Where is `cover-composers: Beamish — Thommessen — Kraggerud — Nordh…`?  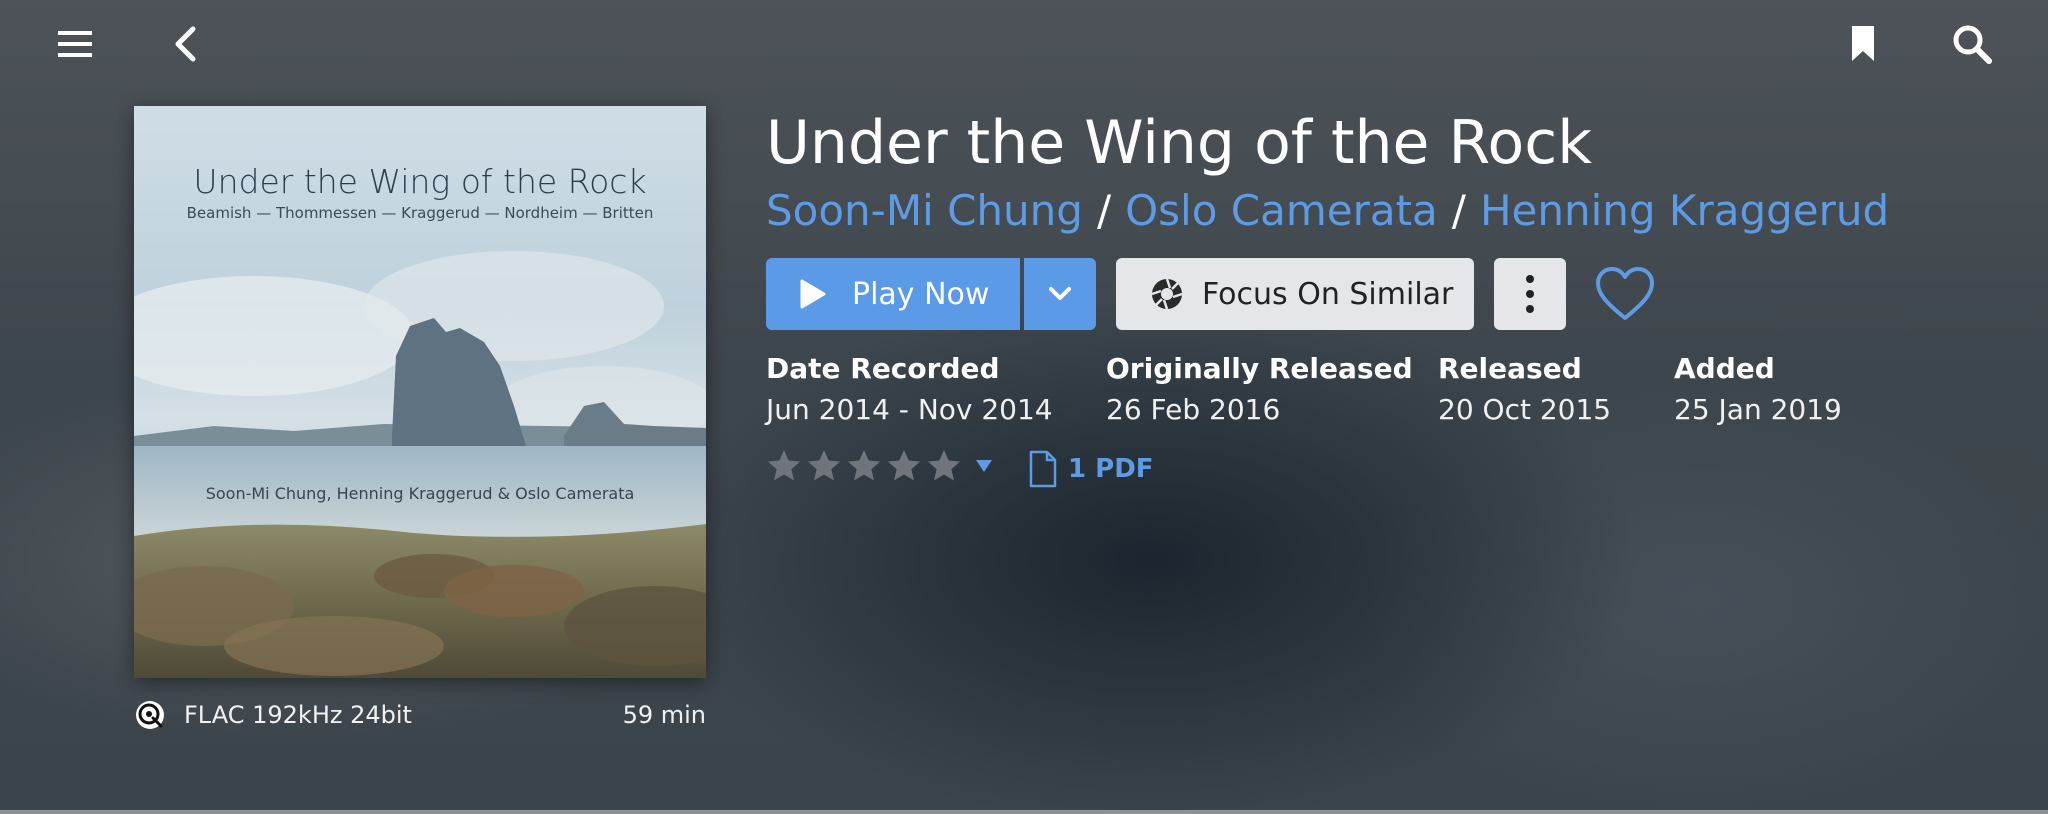 cover-composers: Beamish — Thommessen — Kraggerud — Nordh… is located at coordinates (420, 213).